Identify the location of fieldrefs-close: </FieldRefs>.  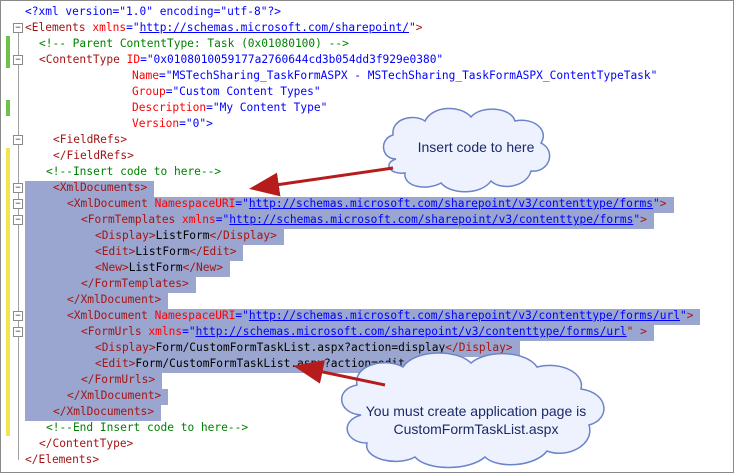
(93, 155).